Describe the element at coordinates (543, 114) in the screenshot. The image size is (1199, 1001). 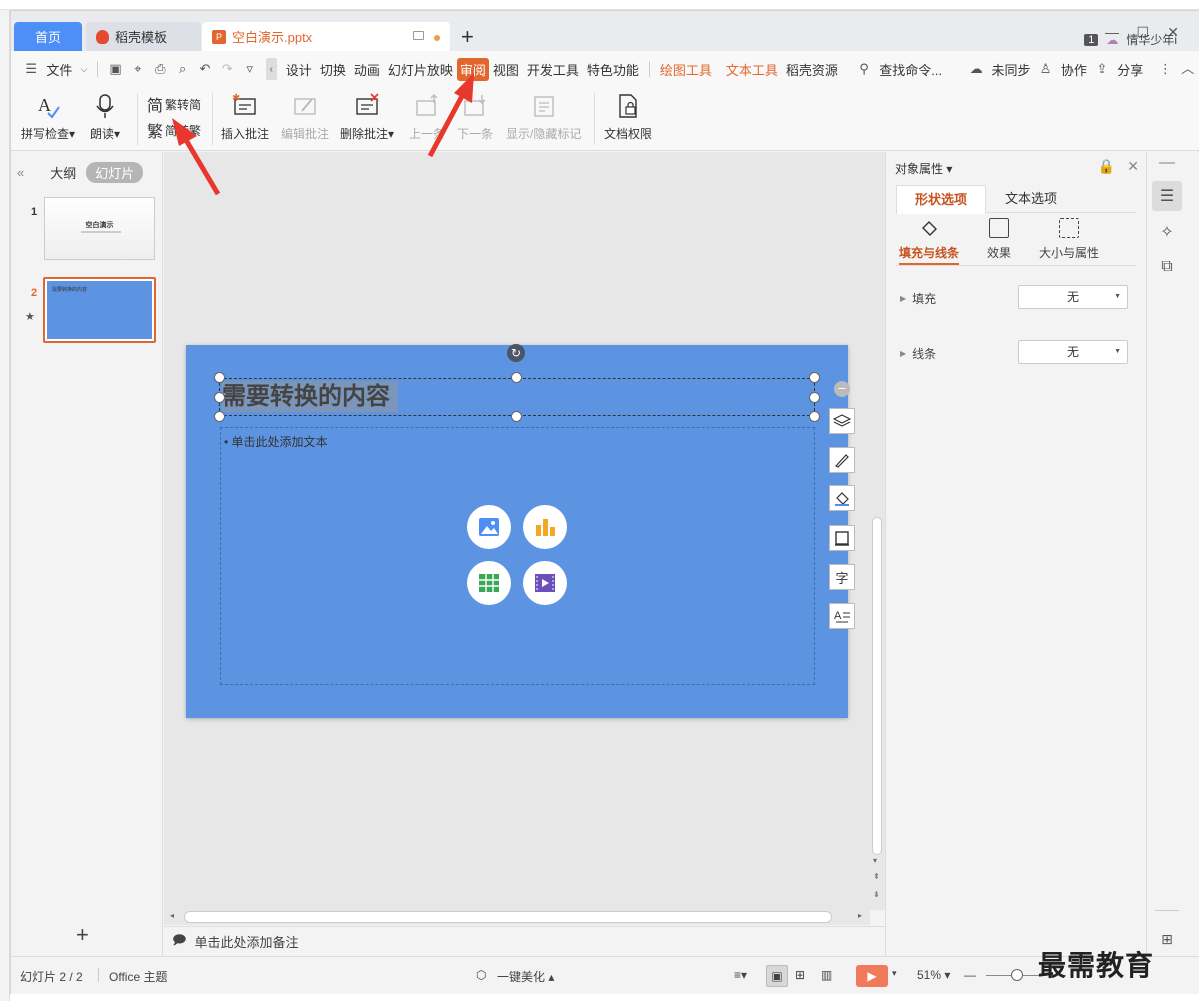
I see `show-hide-markup-button: 显示/隐藏标记` at that location.